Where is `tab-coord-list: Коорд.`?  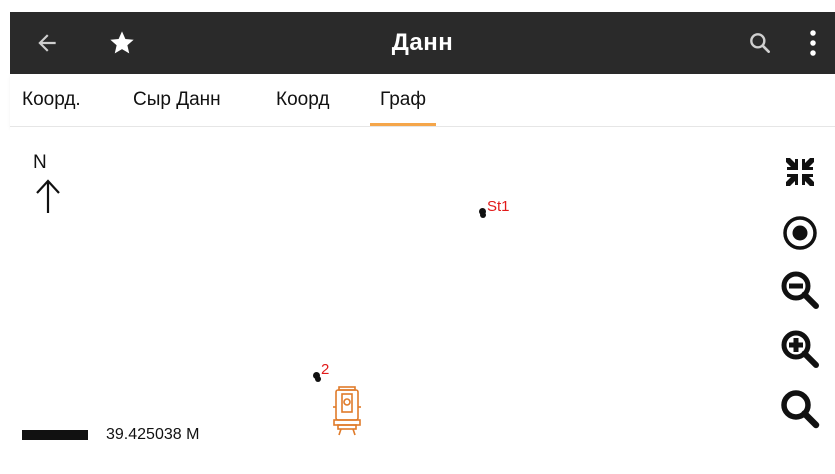 tab-coord-list: Коорд. is located at coordinates (51, 100).